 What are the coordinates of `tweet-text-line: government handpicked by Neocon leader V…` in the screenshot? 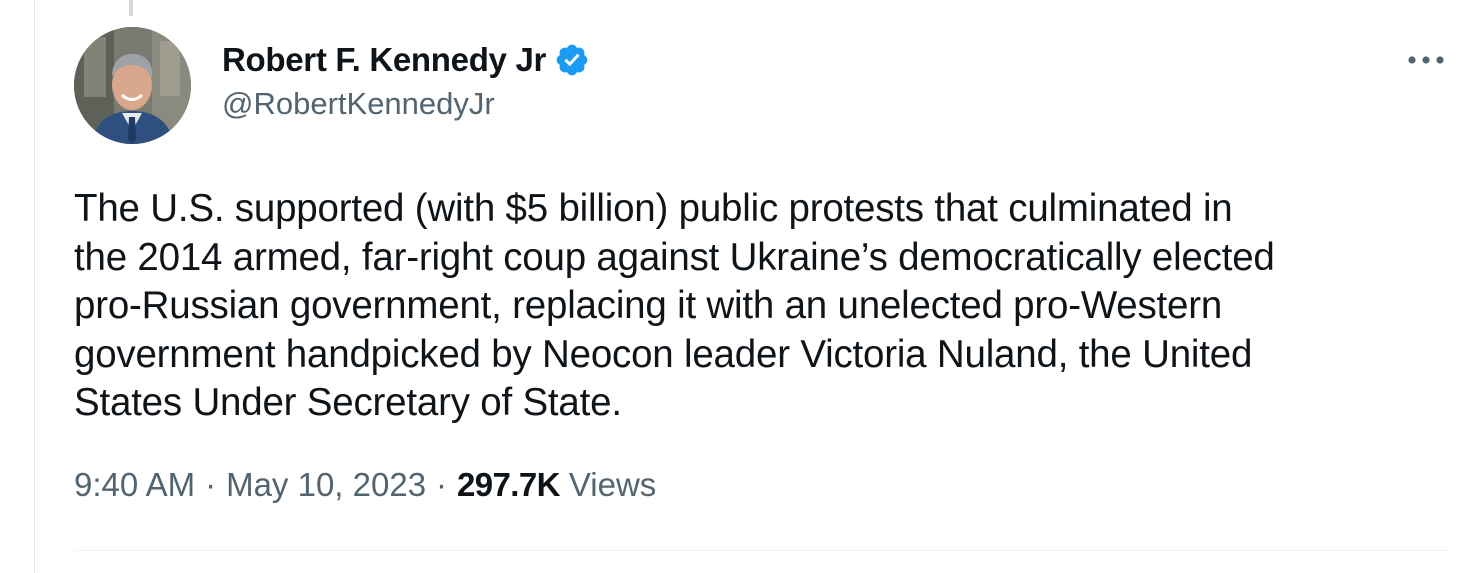 It's located at (663, 354).